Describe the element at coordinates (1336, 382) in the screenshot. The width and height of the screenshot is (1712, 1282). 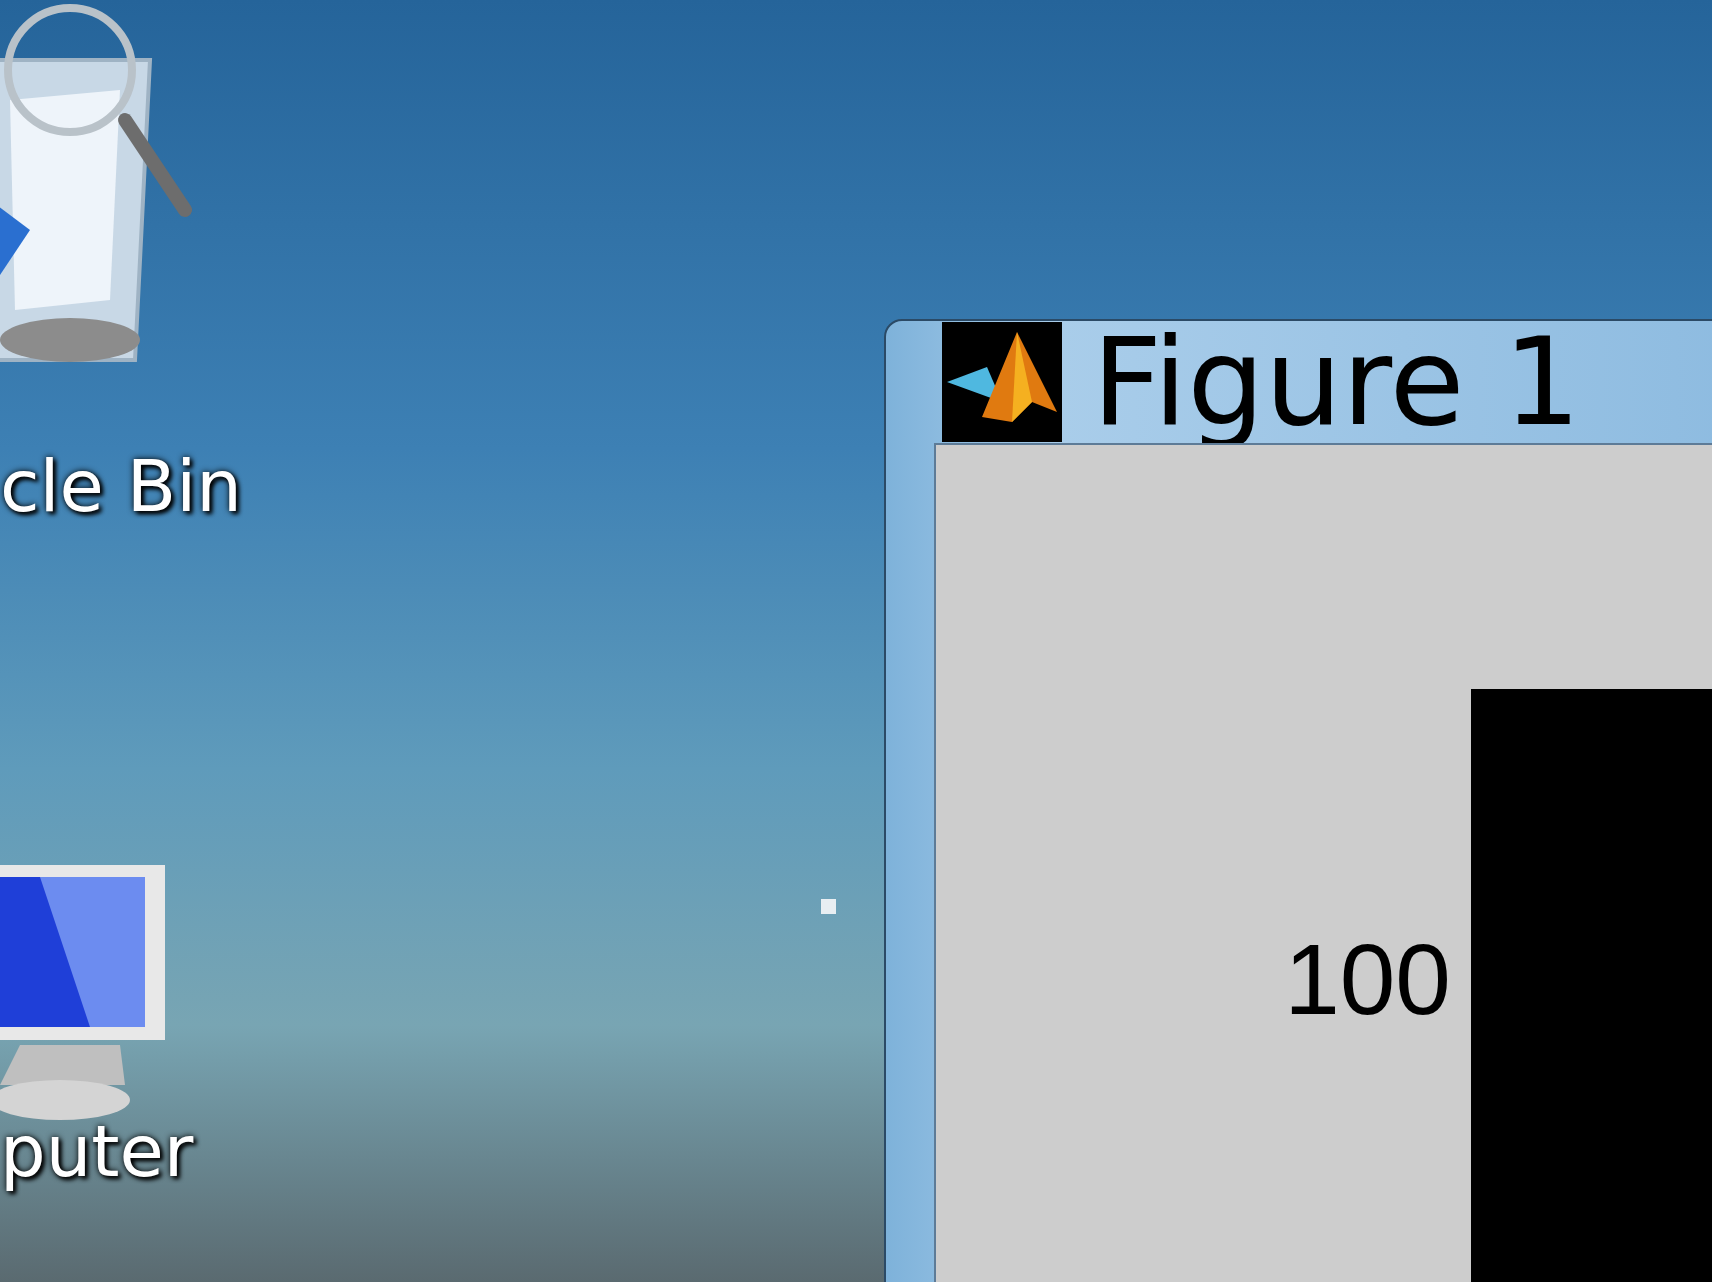
I see `window-title: Figure 1` at that location.